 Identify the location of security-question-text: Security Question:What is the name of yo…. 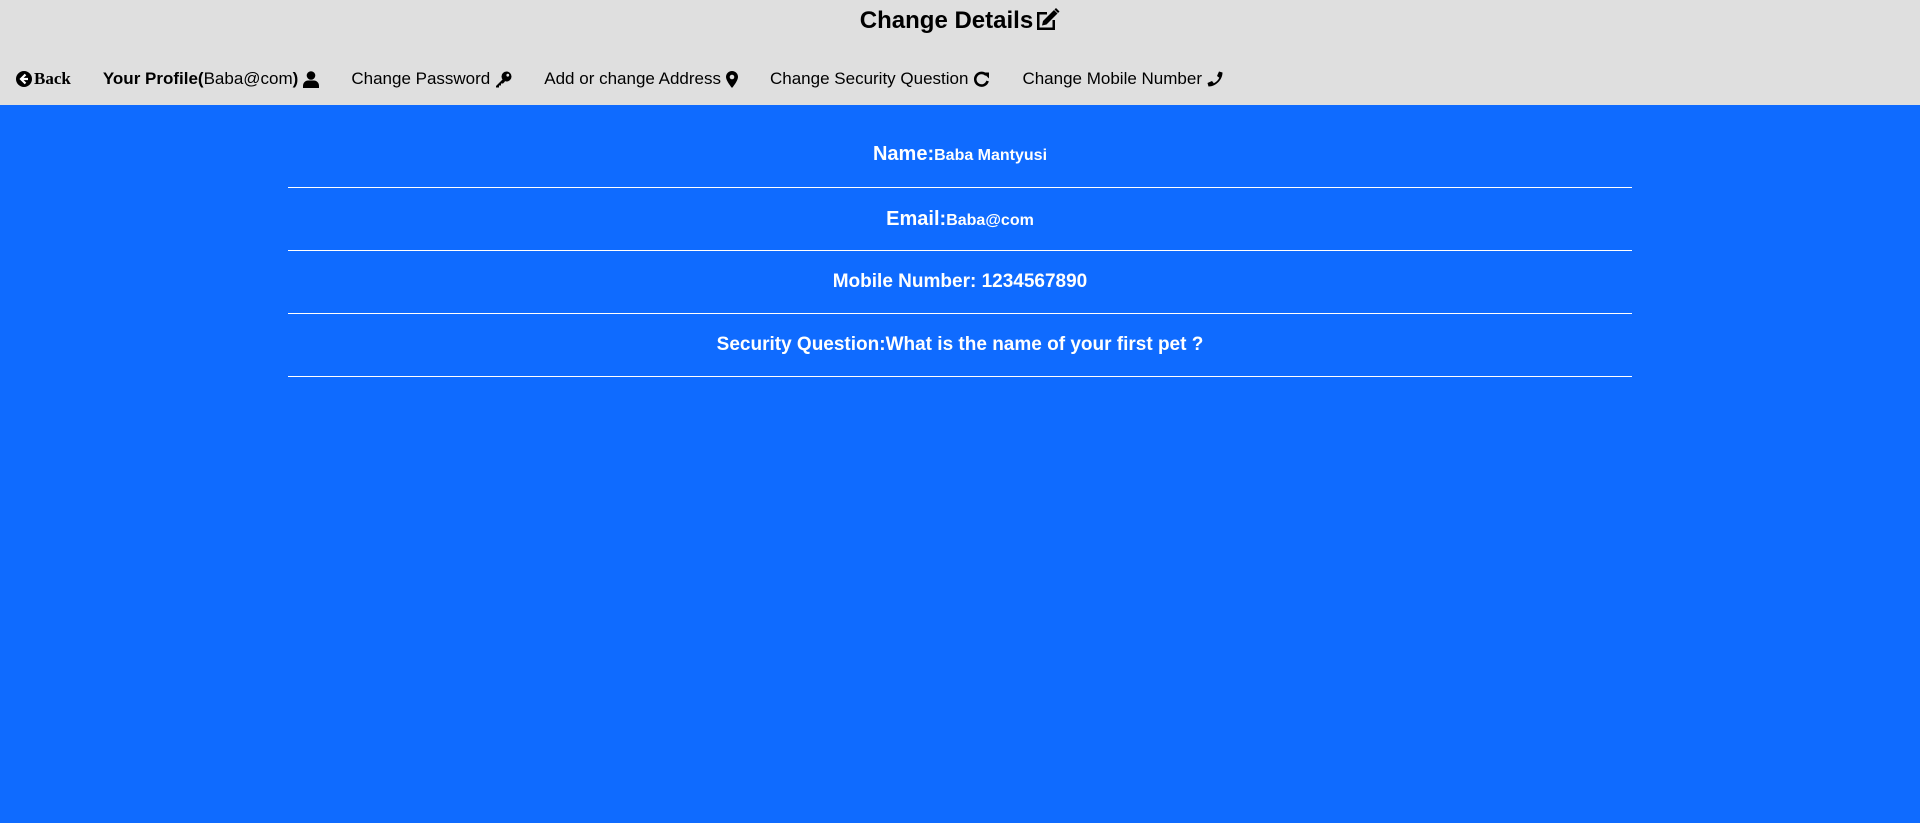
(960, 344).